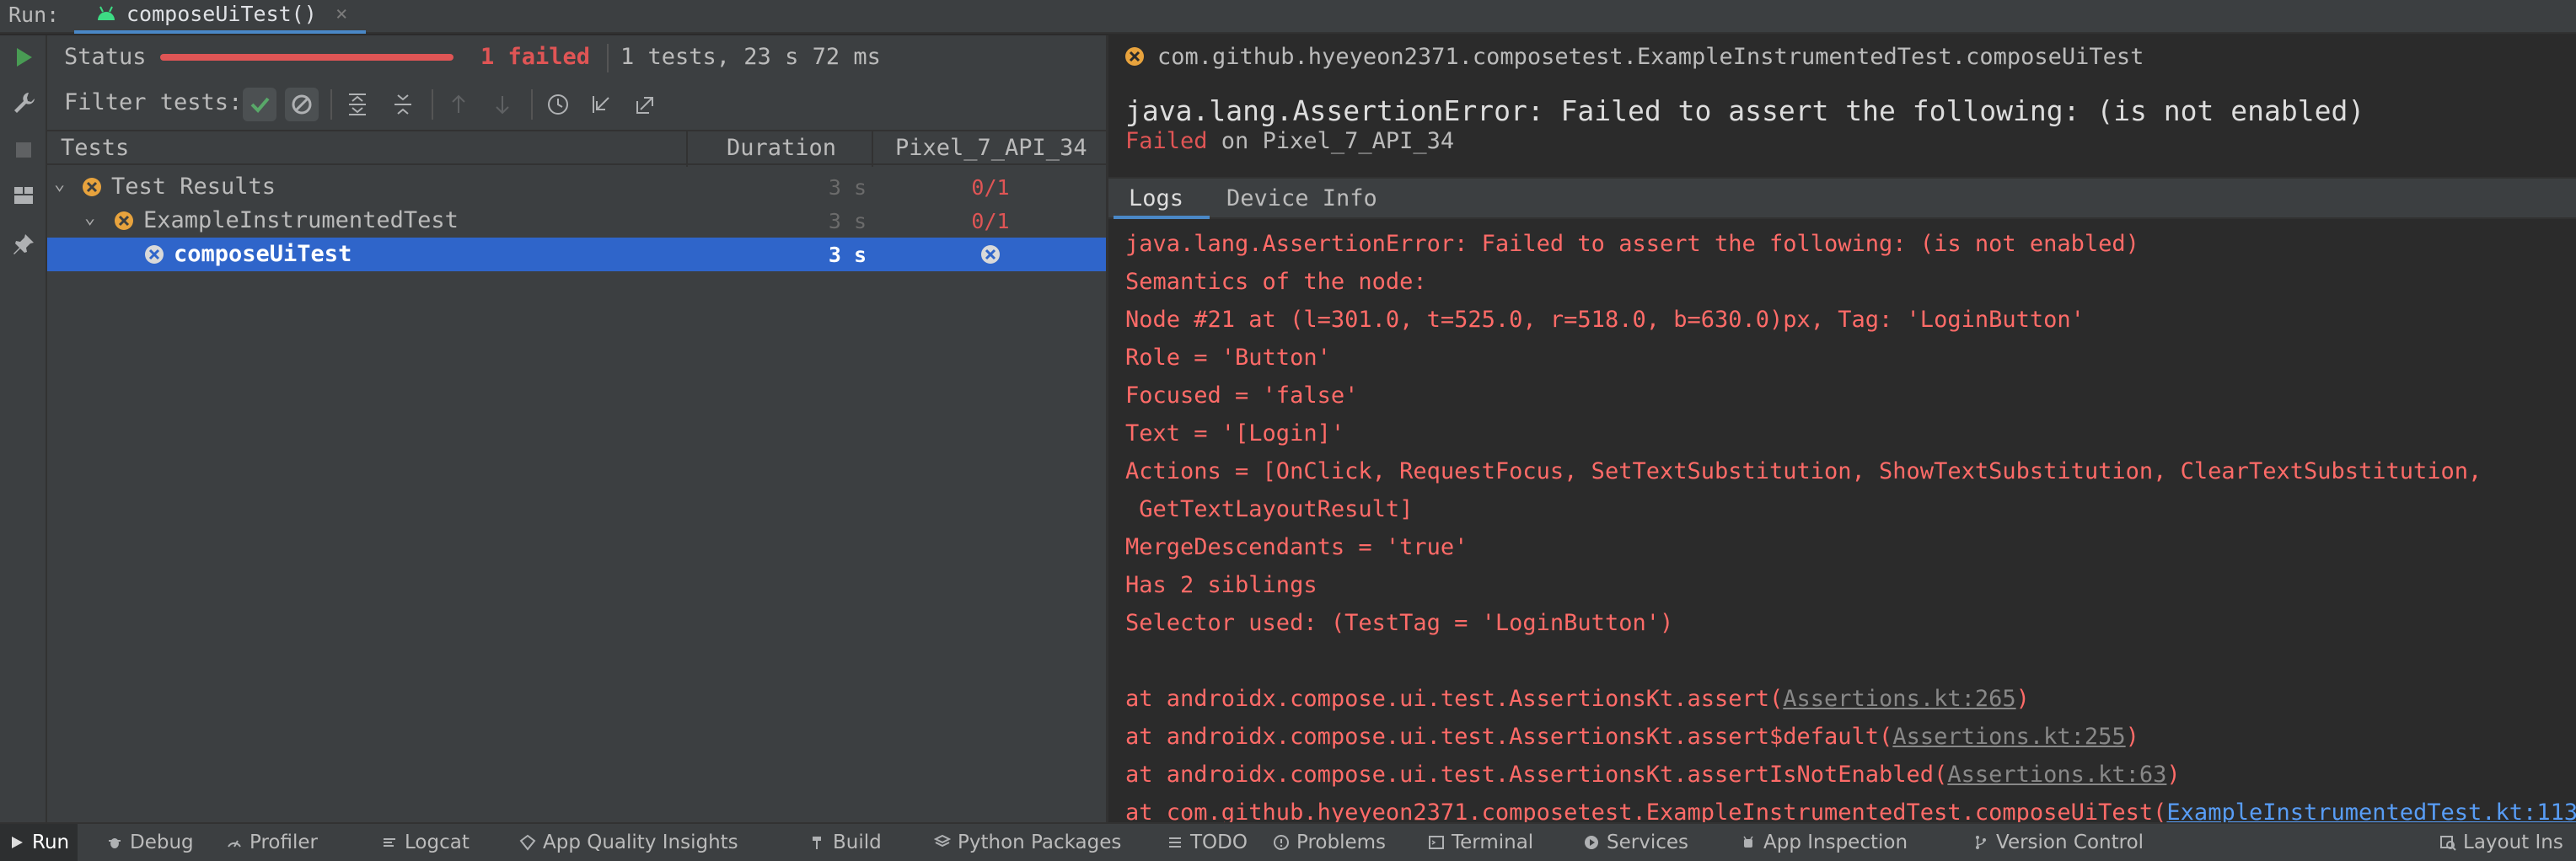  What do you see at coordinates (857, 842) in the screenshot?
I see `toolwindow-label: Build` at bounding box center [857, 842].